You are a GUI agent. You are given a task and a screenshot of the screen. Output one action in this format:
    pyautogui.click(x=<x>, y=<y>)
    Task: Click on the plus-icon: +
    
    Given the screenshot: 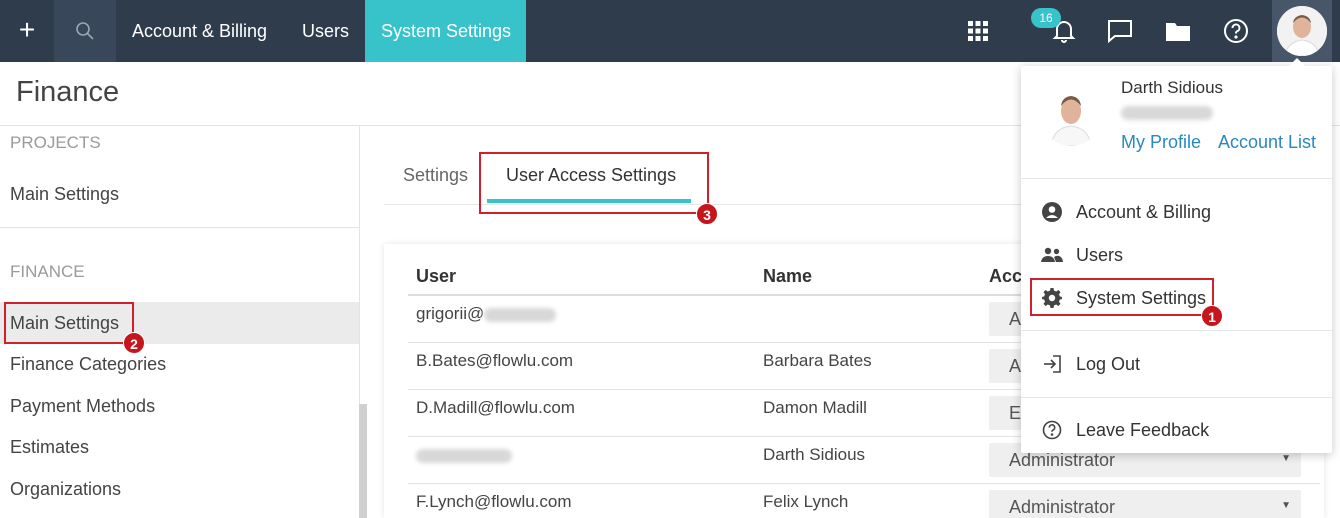 What is the action you would take?
    pyautogui.click(x=27, y=31)
    